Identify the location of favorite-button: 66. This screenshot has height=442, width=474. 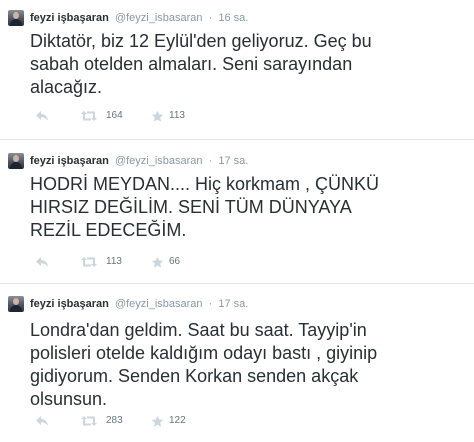
(165, 262).